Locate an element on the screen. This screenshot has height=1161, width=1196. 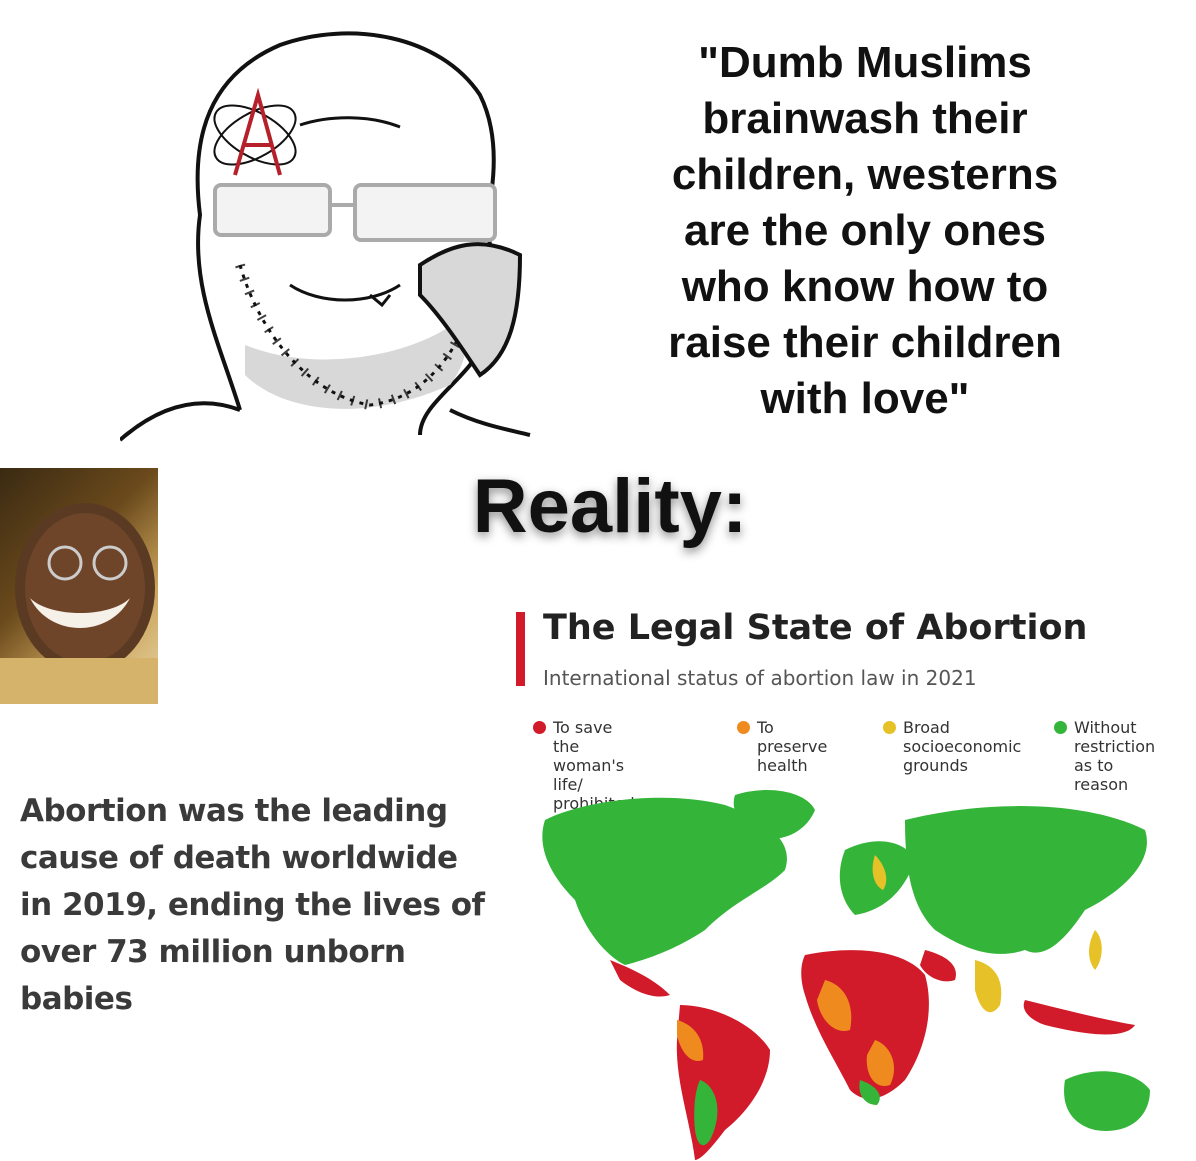
reality-heading: Reality: is located at coordinates (610, 506).